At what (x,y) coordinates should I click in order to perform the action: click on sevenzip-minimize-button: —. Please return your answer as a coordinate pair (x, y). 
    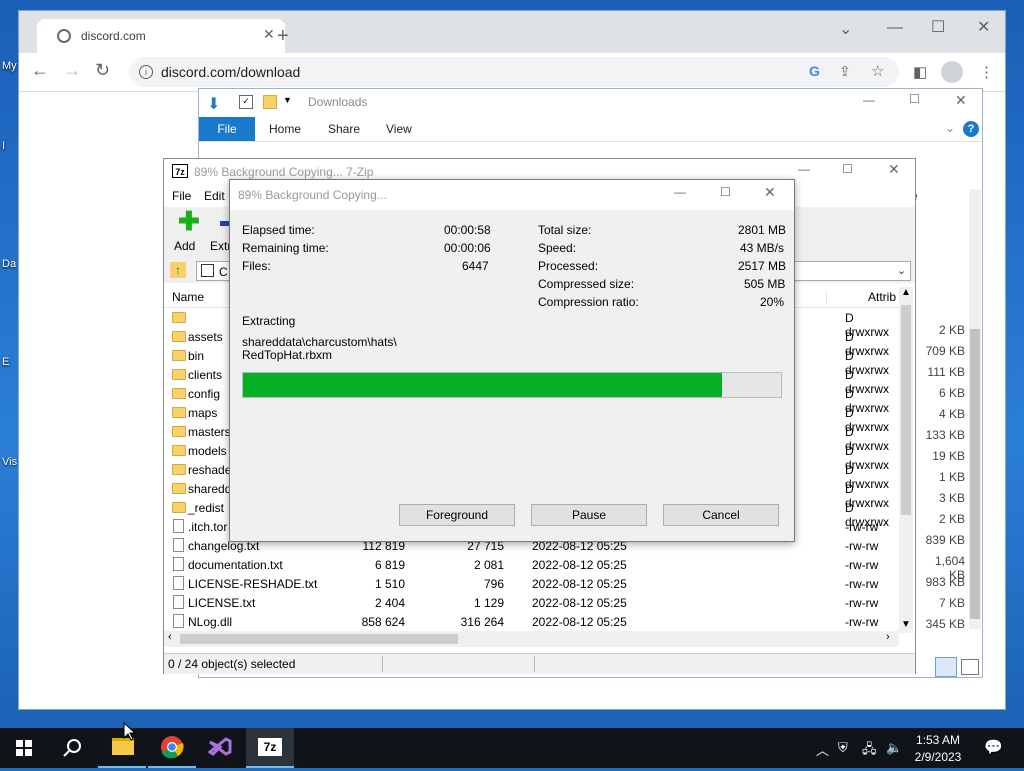
    Looking at the image, I should click on (804, 169).